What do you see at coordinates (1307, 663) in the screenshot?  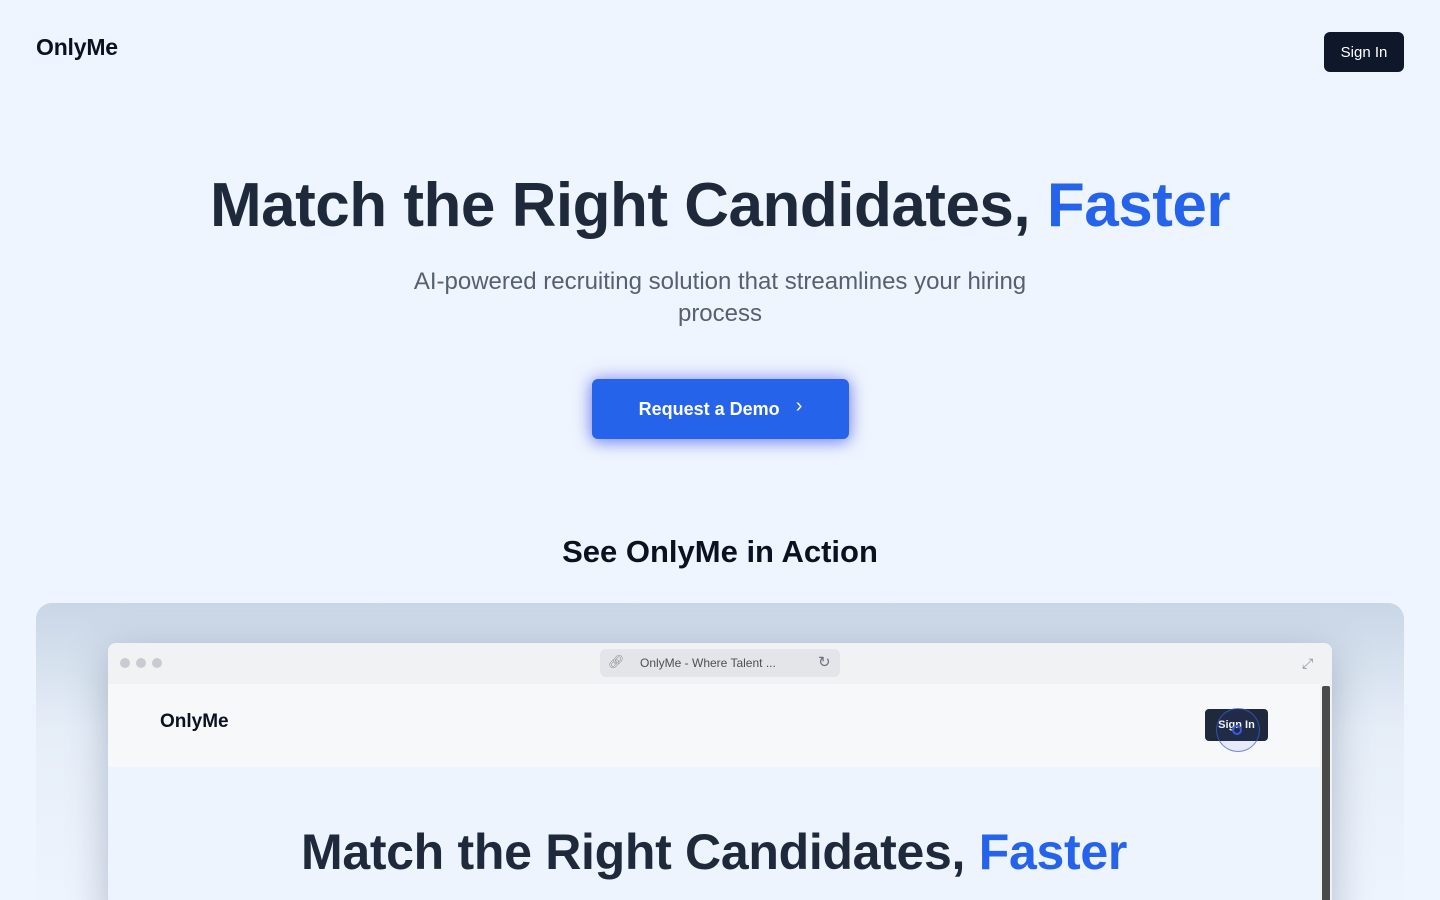 I see `expand-icon: ⤢` at bounding box center [1307, 663].